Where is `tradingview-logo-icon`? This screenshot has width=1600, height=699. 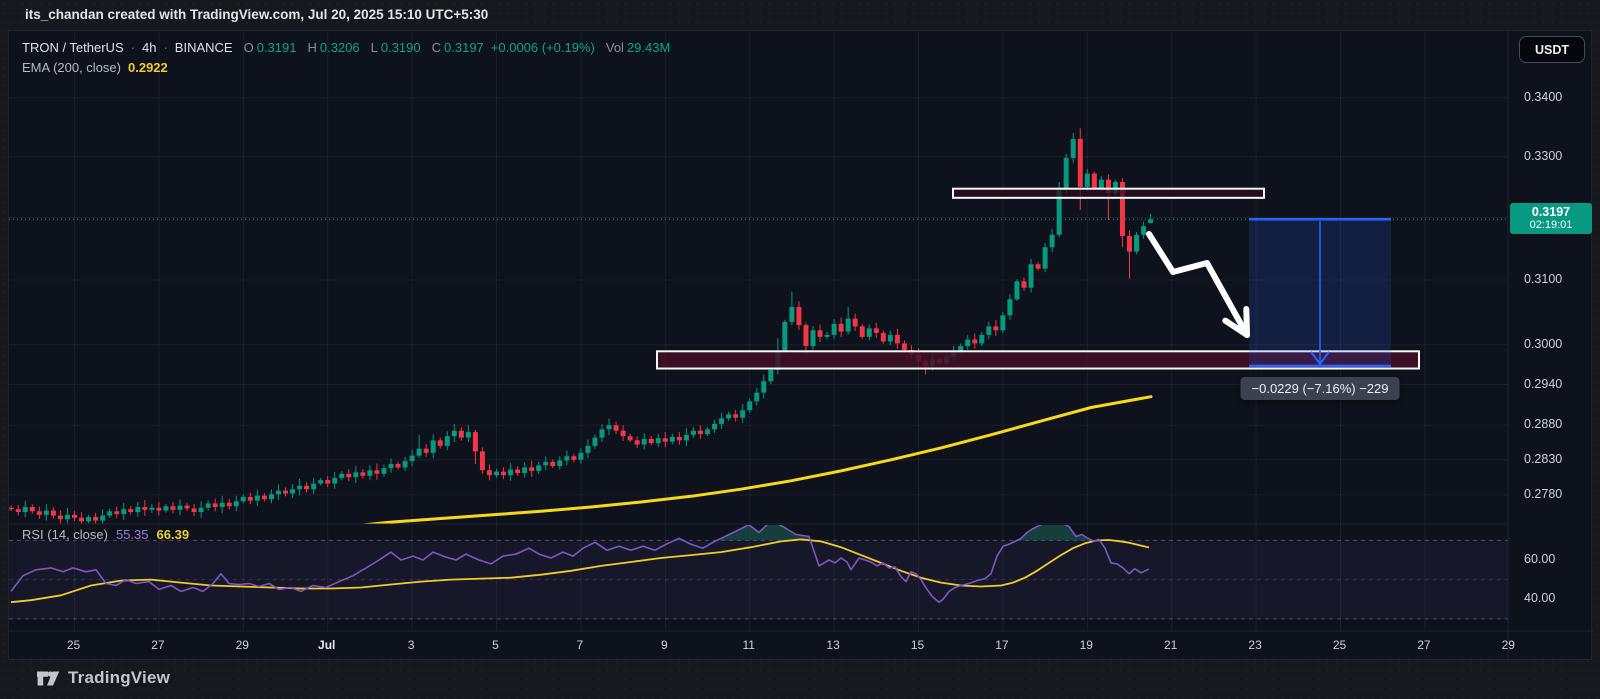 tradingview-logo-icon is located at coordinates (48, 678).